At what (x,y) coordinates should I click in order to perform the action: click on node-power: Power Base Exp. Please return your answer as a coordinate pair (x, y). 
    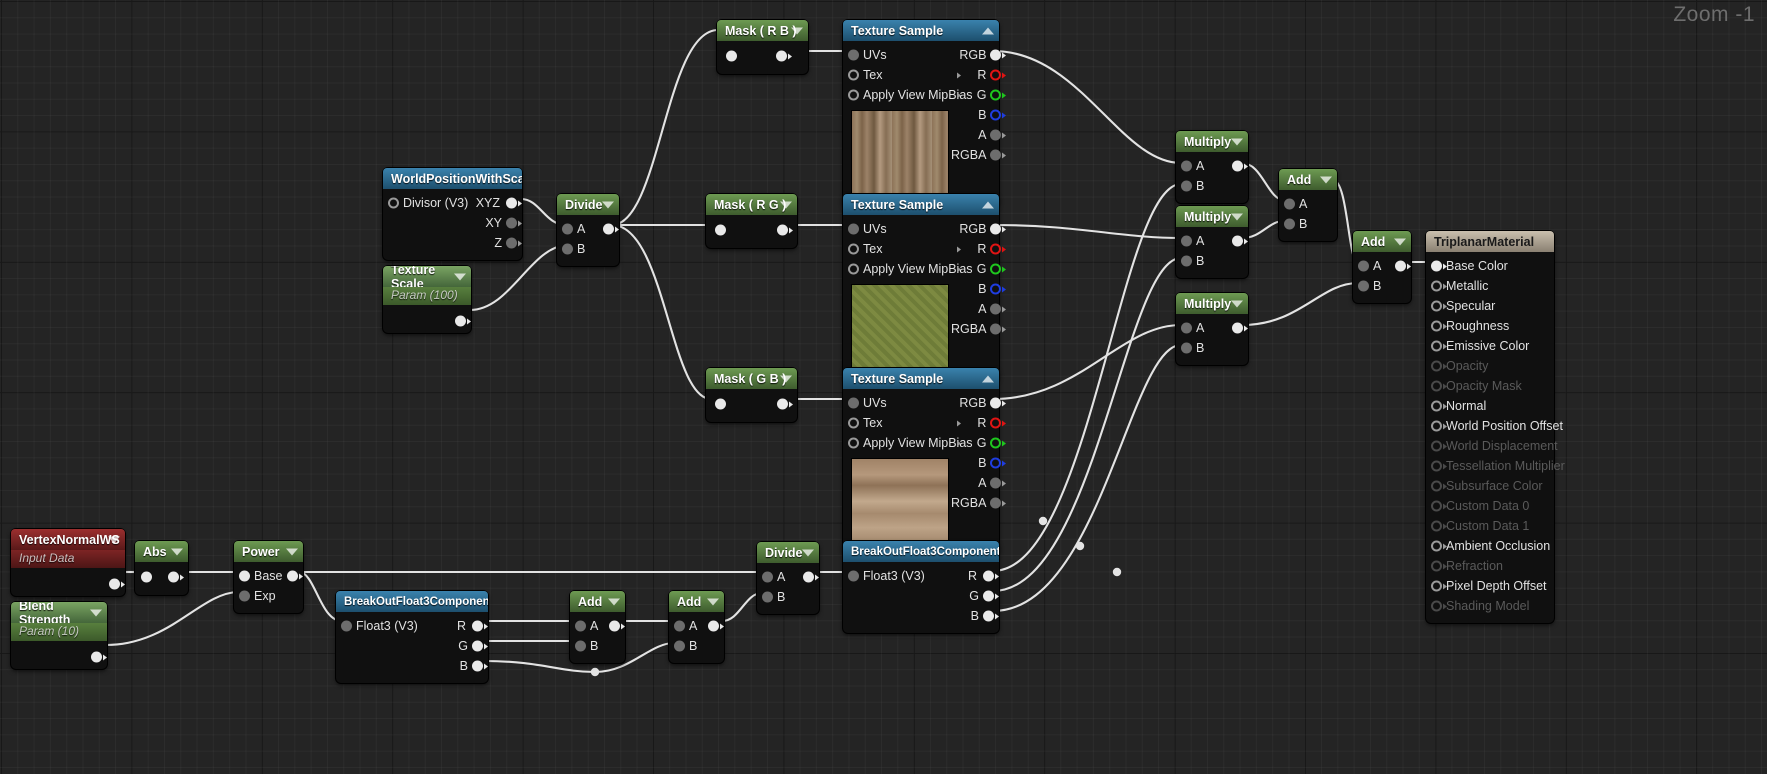
    Looking at the image, I should click on (268, 577).